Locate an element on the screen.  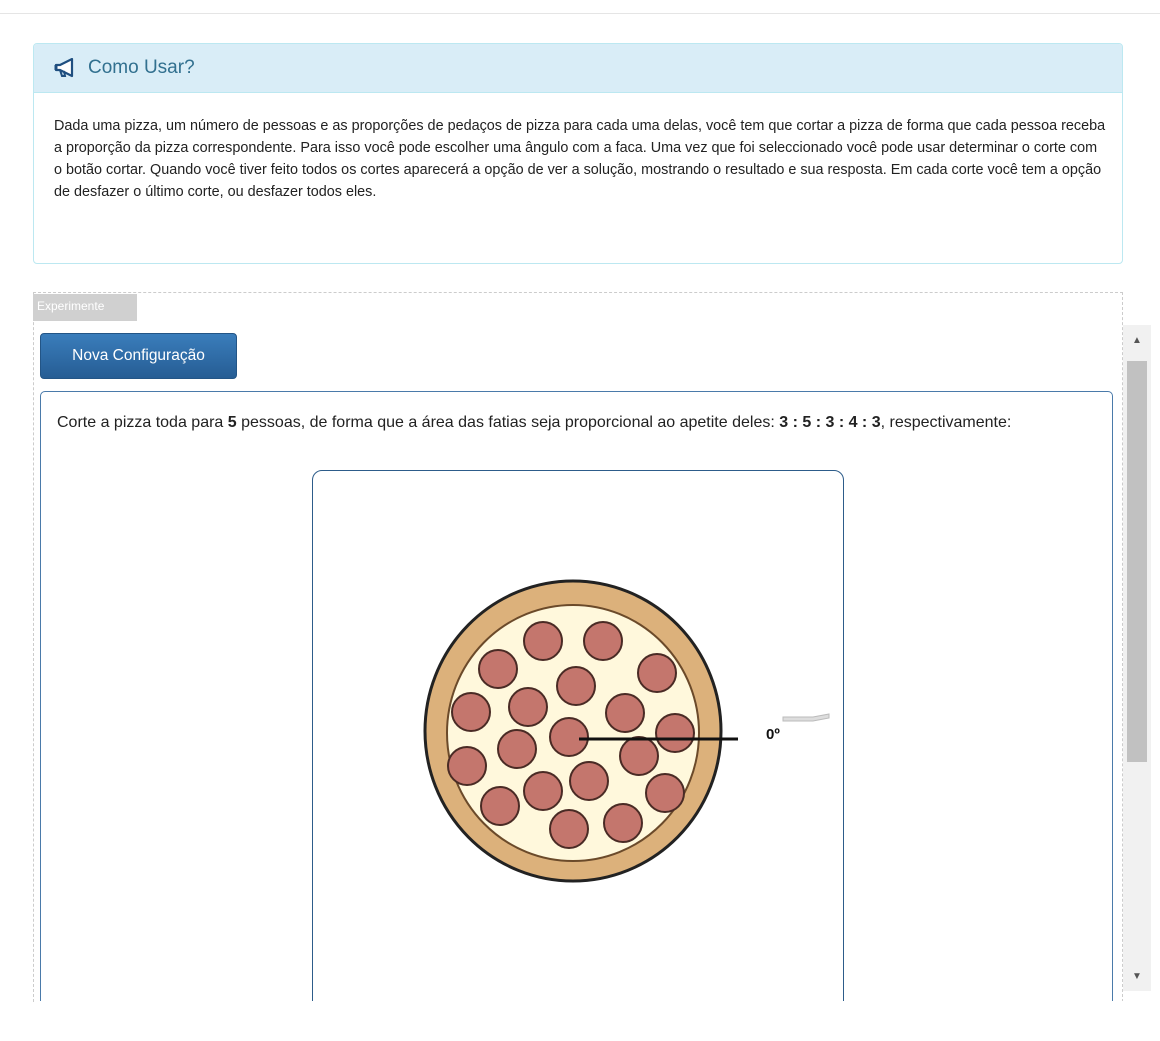
question-suffix: , respectivamente: is located at coordinates (946, 422).